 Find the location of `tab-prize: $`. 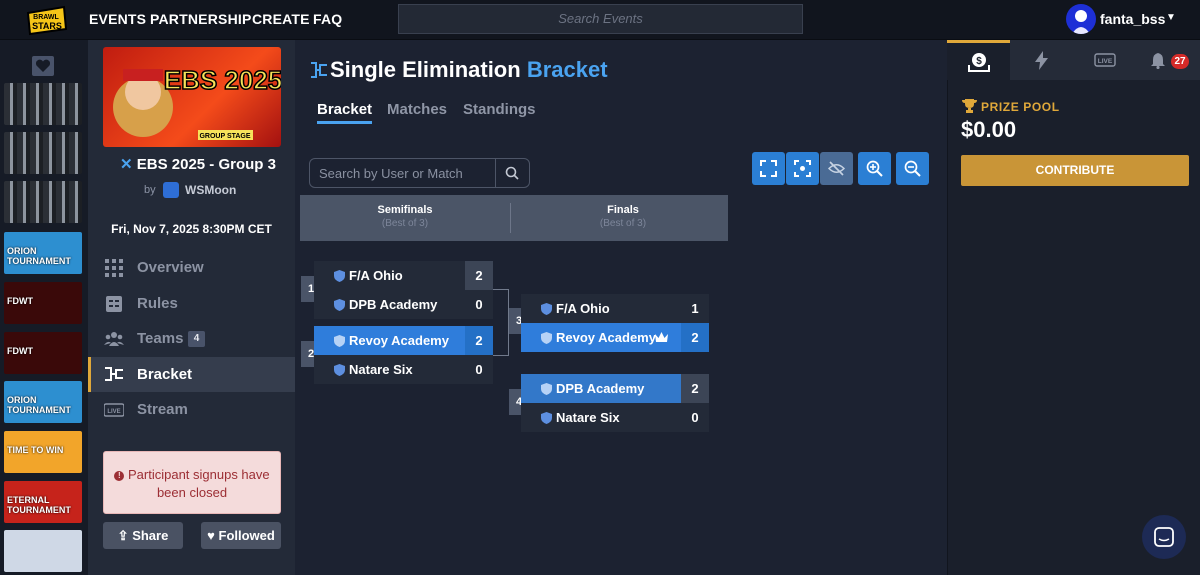

tab-prize: $ is located at coordinates (978, 60).